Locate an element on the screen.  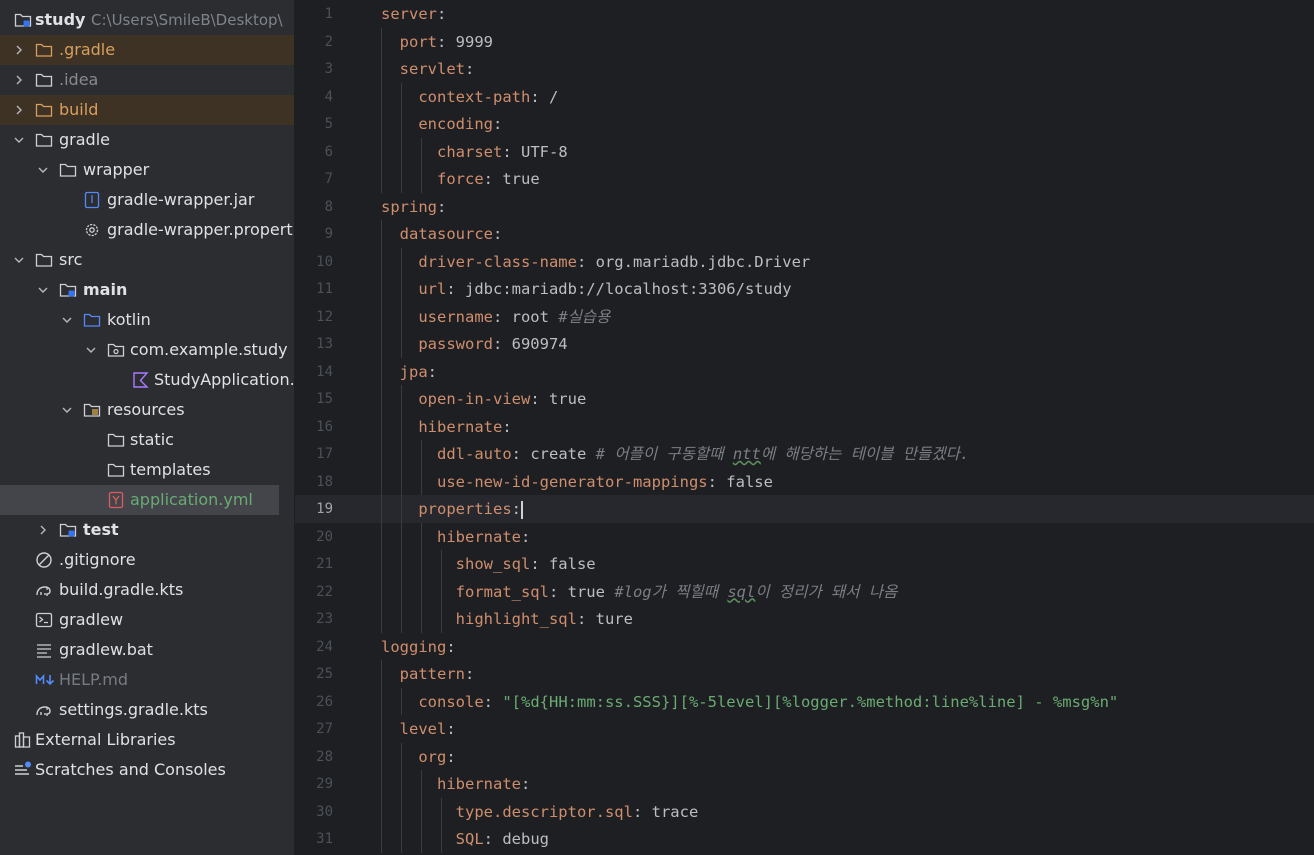
tree-row-study-application: StudyApplication.kt is located at coordinates (147, 380).